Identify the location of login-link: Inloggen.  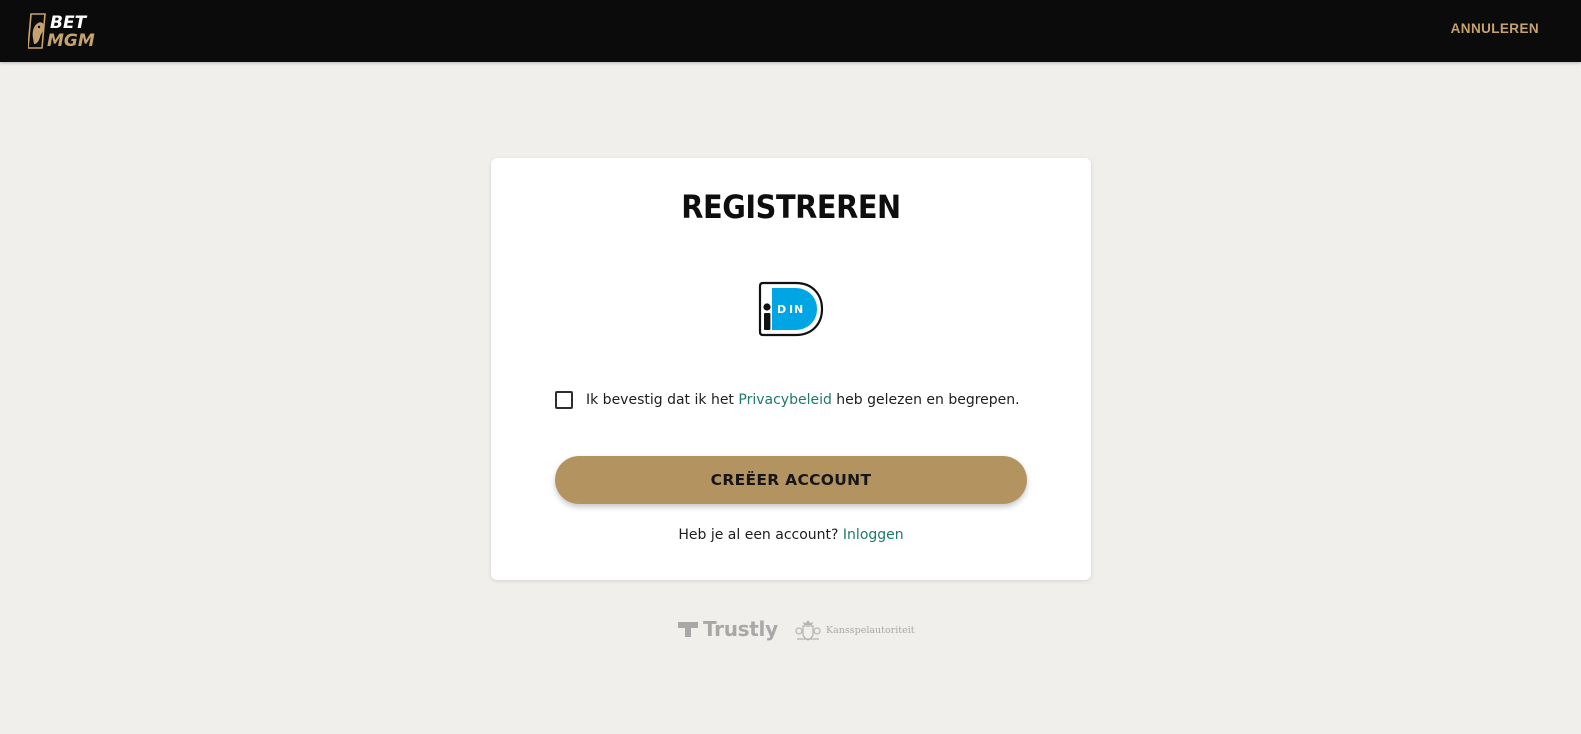
(873, 535).